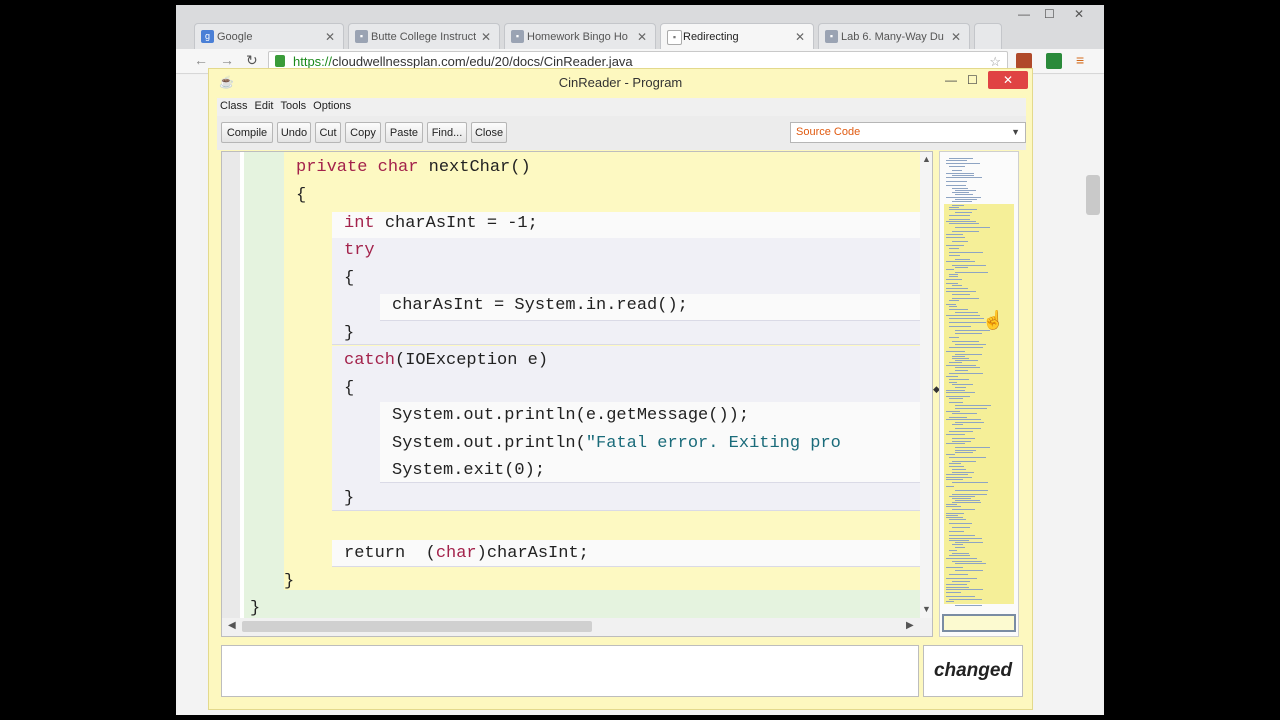 The height and width of the screenshot is (720, 1280). I want to click on scroll-left-icon: ◀, so click(232, 625).